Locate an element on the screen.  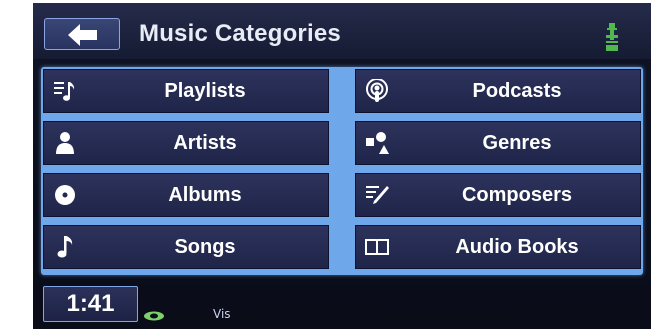
category-tile-playlists: Playlists is located at coordinates (186, 91).